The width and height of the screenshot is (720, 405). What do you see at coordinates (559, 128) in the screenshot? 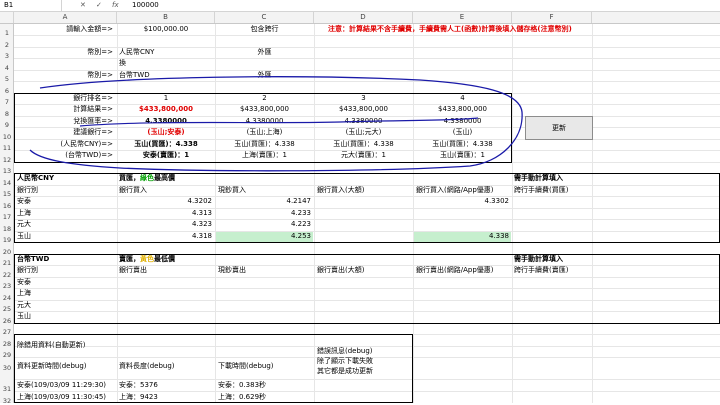
I see `refresh-button: 更新` at bounding box center [559, 128].